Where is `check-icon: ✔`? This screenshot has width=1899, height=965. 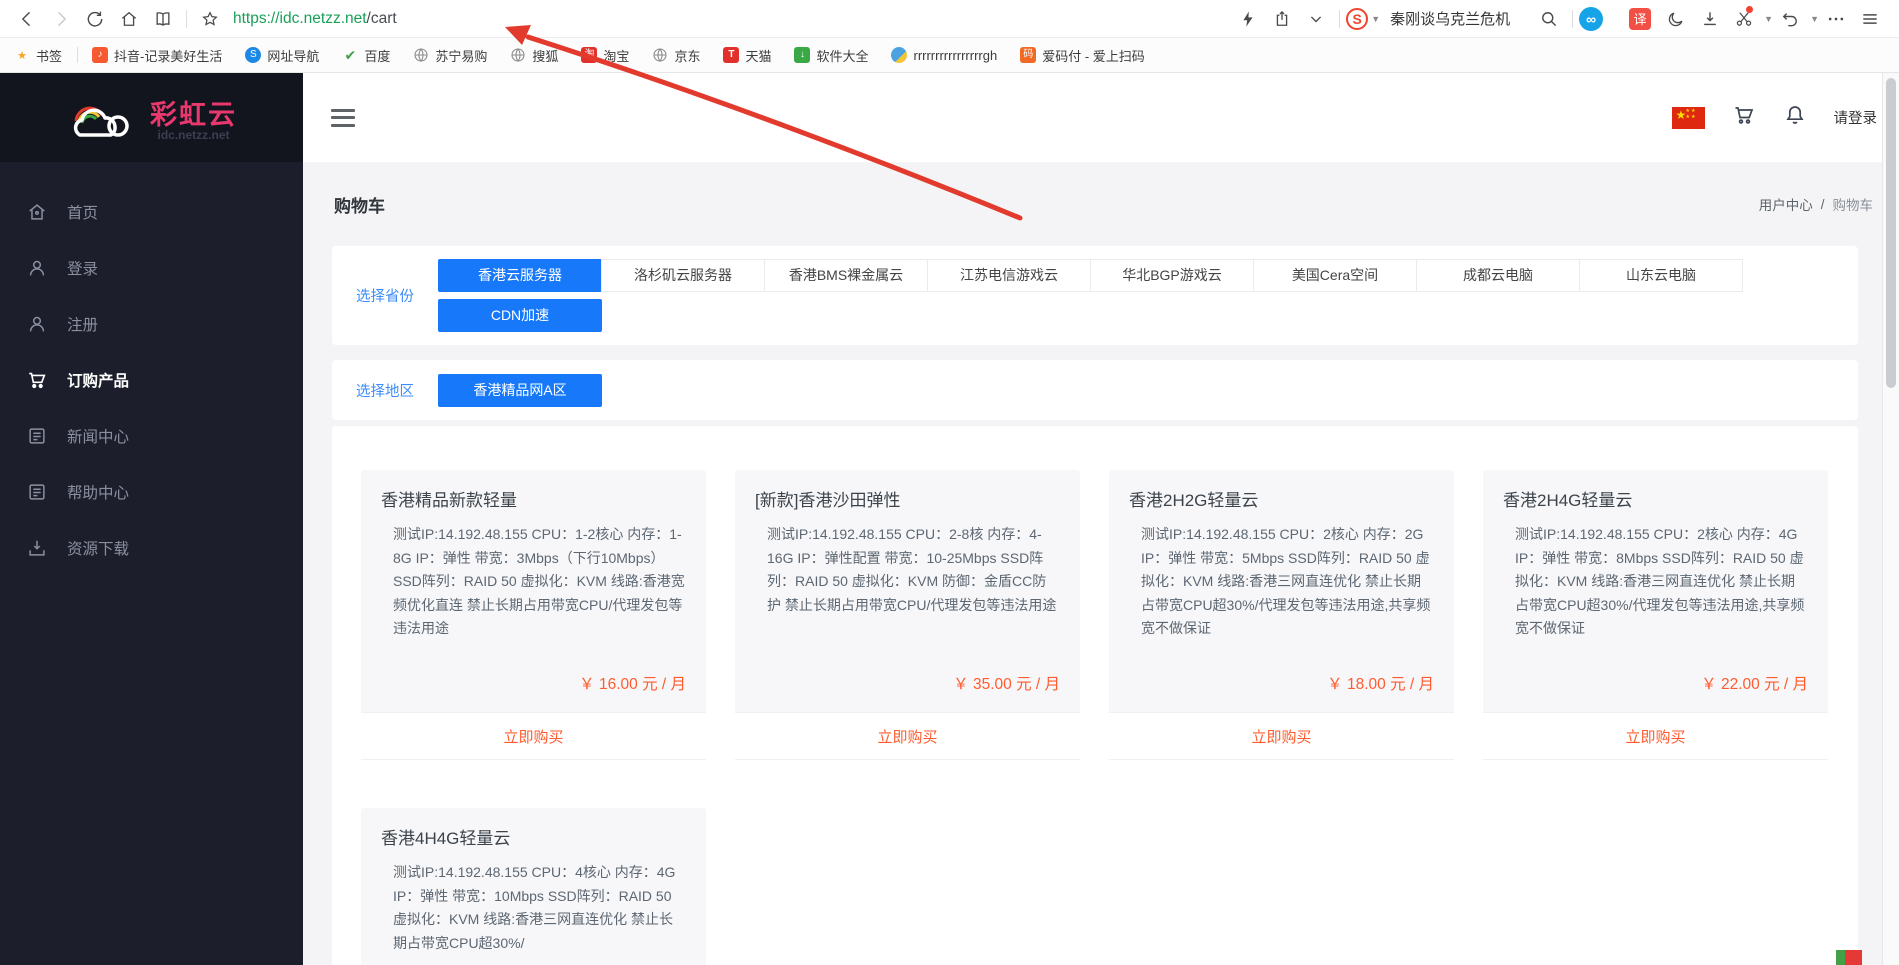 check-icon: ✔ is located at coordinates (350, 54).